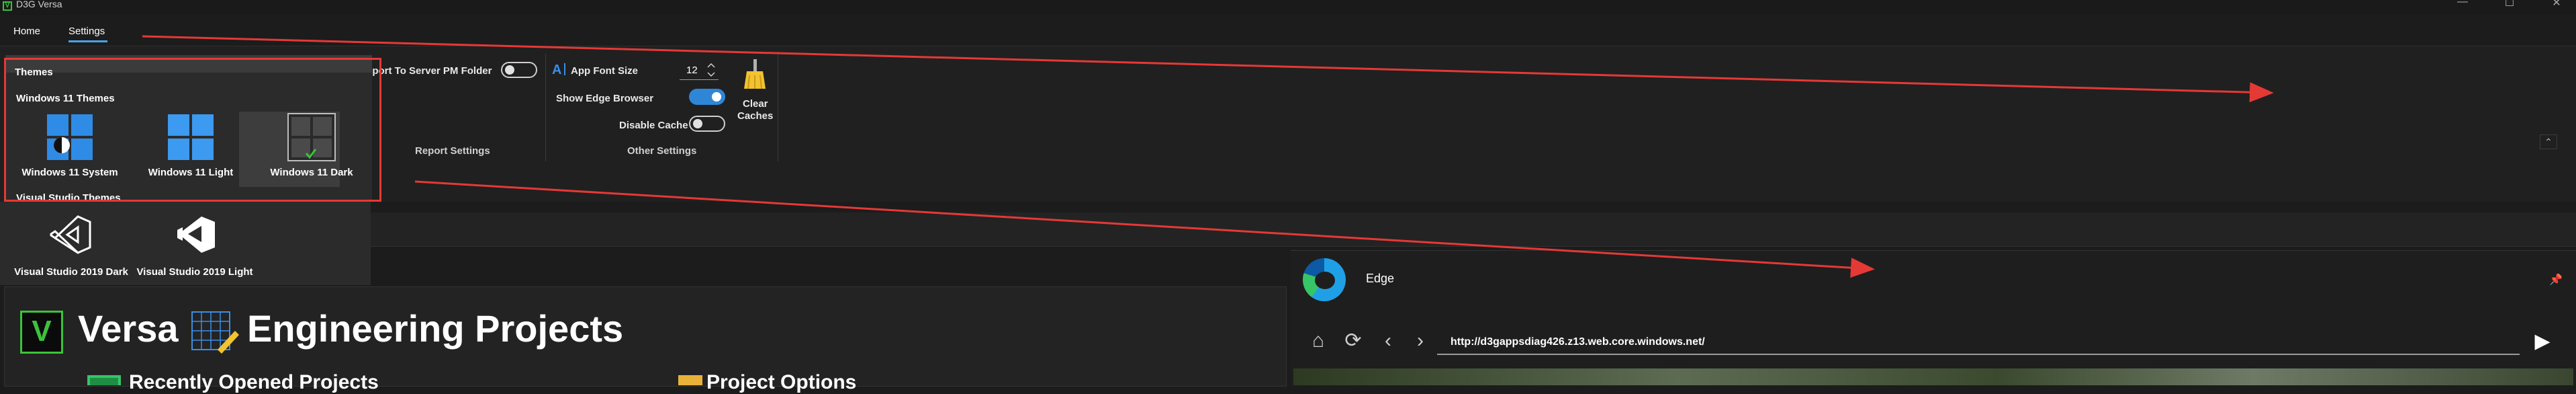 This screenshot has width=2576, height=394. What do you see at coordinates (653, 125) in the screenshot?
I see `disable-cache-label: Disable Cache` at bounding box center [653, 125].